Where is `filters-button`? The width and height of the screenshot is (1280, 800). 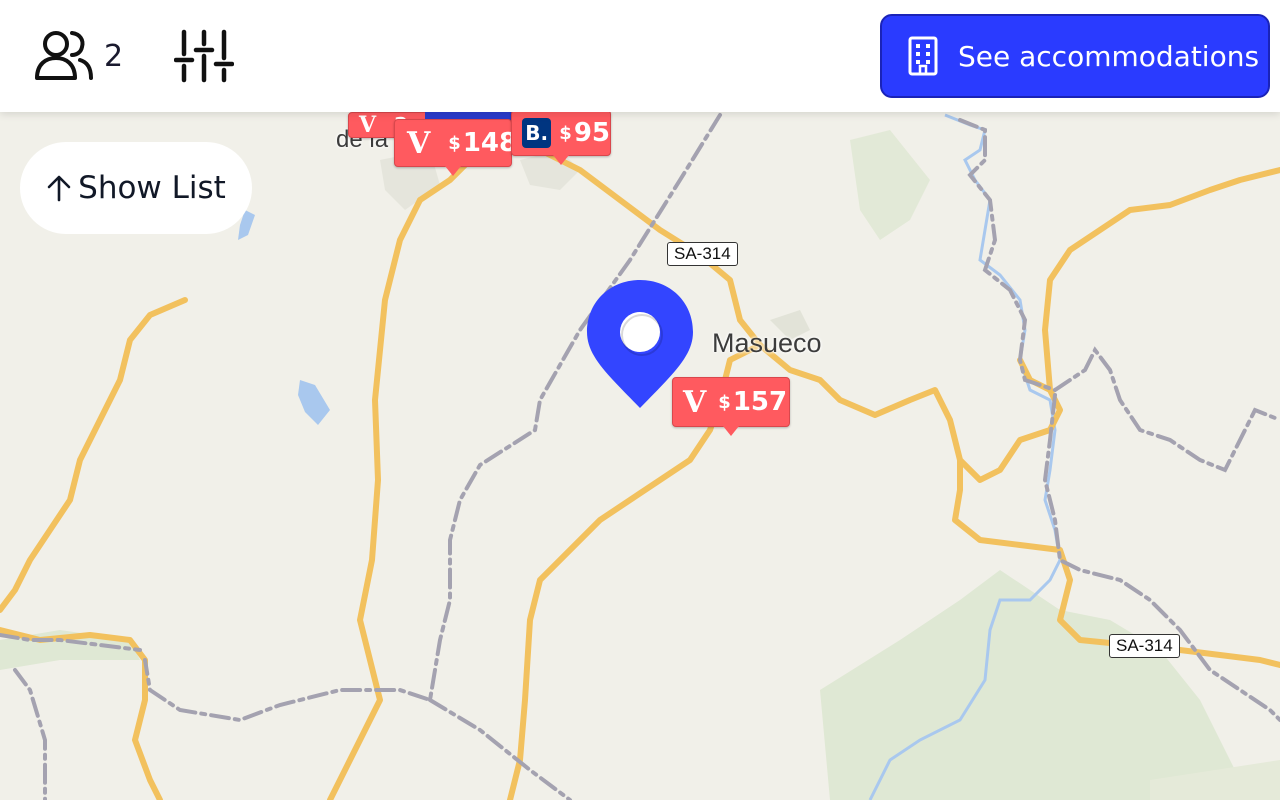 filters-button is located at coordinates (204, 58).